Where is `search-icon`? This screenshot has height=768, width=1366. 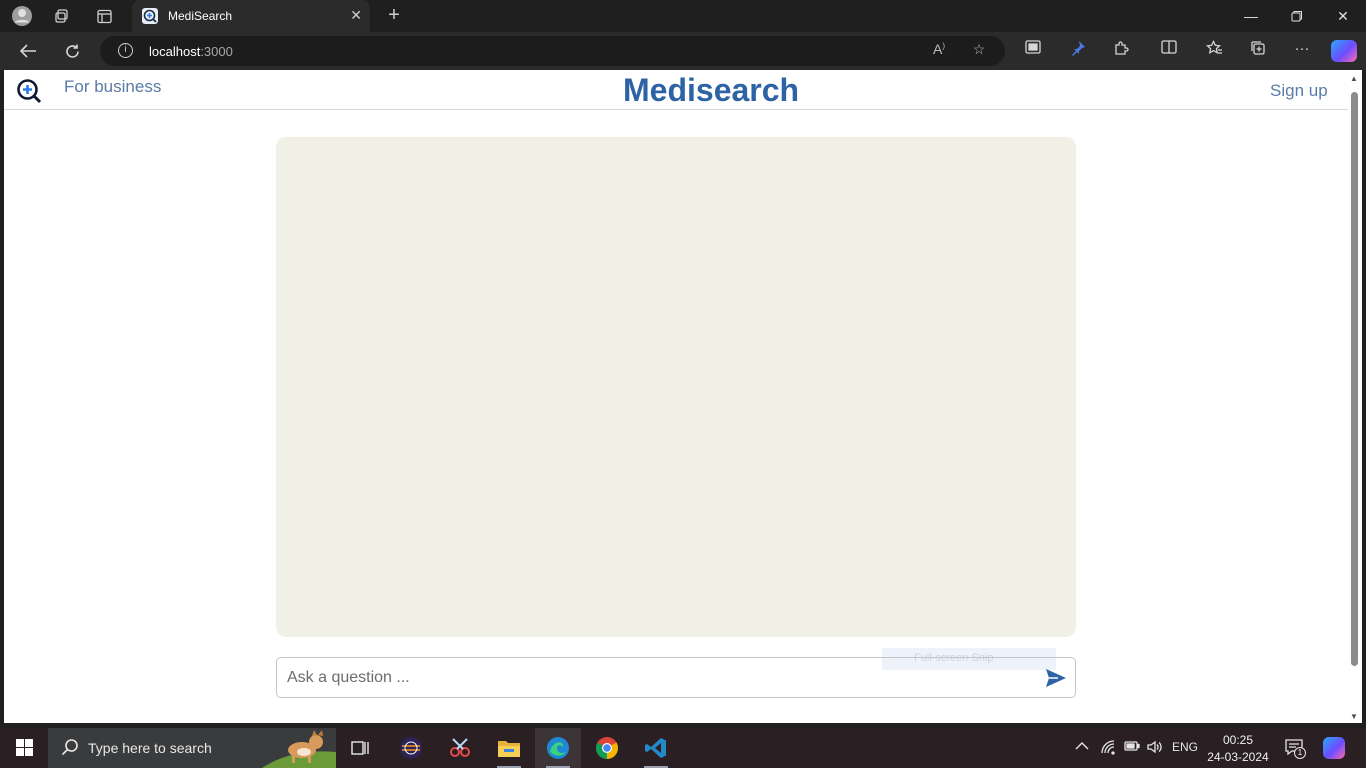 search-icon is located at coordinates (69, 747).